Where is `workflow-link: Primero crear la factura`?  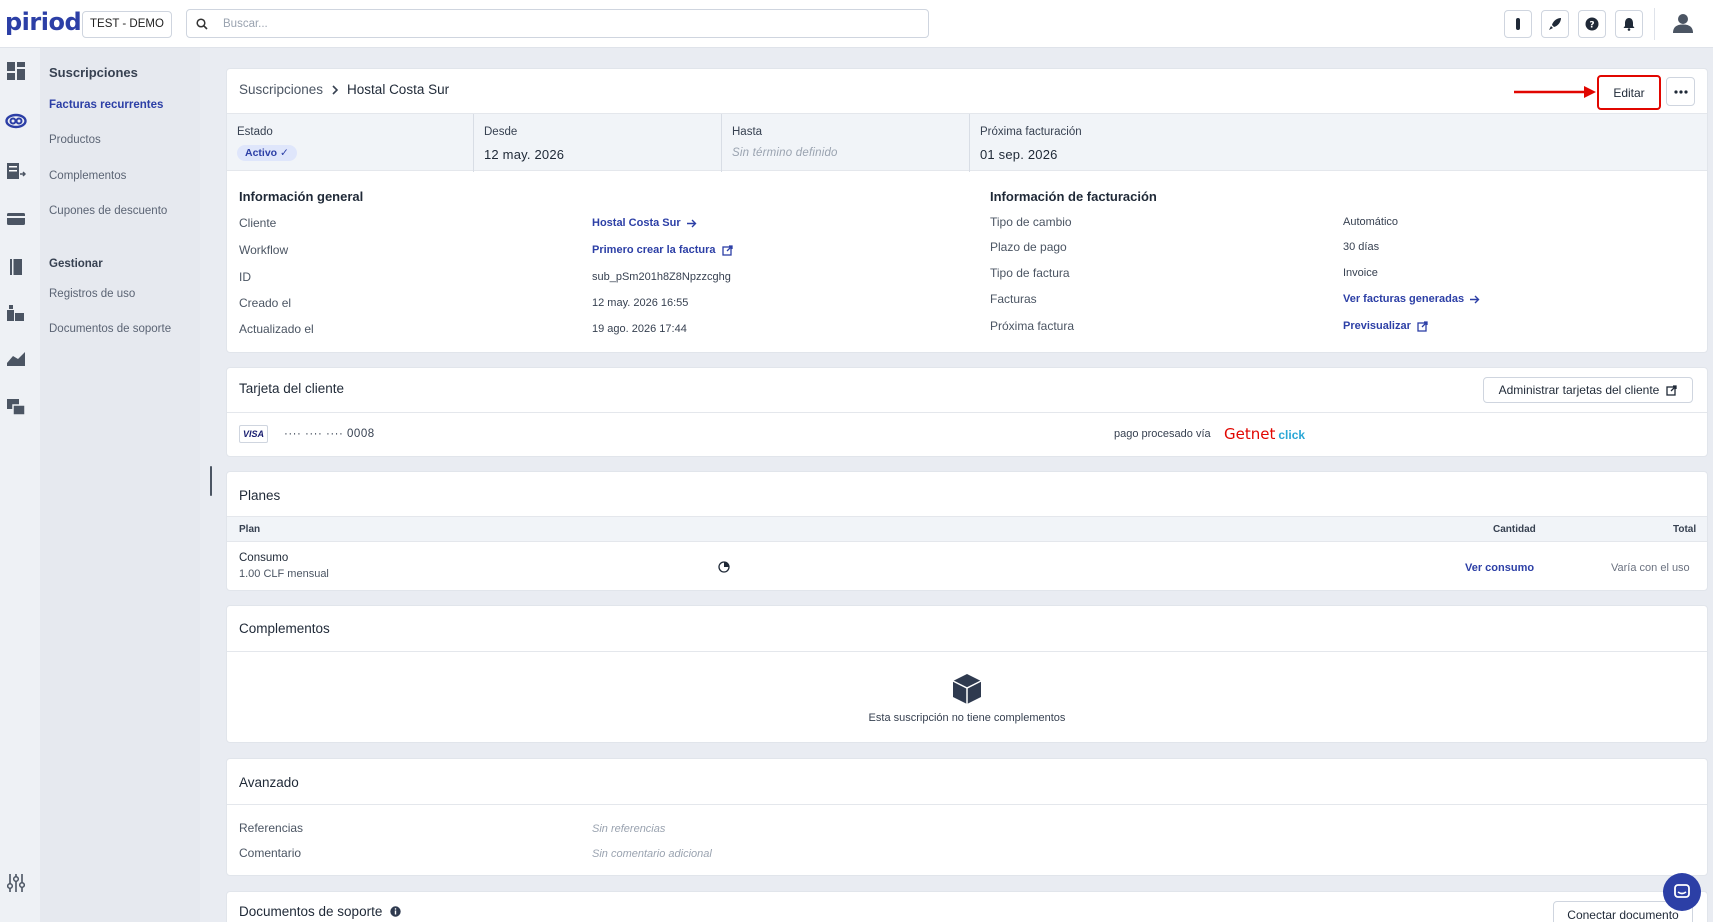 workflow-link: Primero crear la factura is located at coordinates (662, 250).